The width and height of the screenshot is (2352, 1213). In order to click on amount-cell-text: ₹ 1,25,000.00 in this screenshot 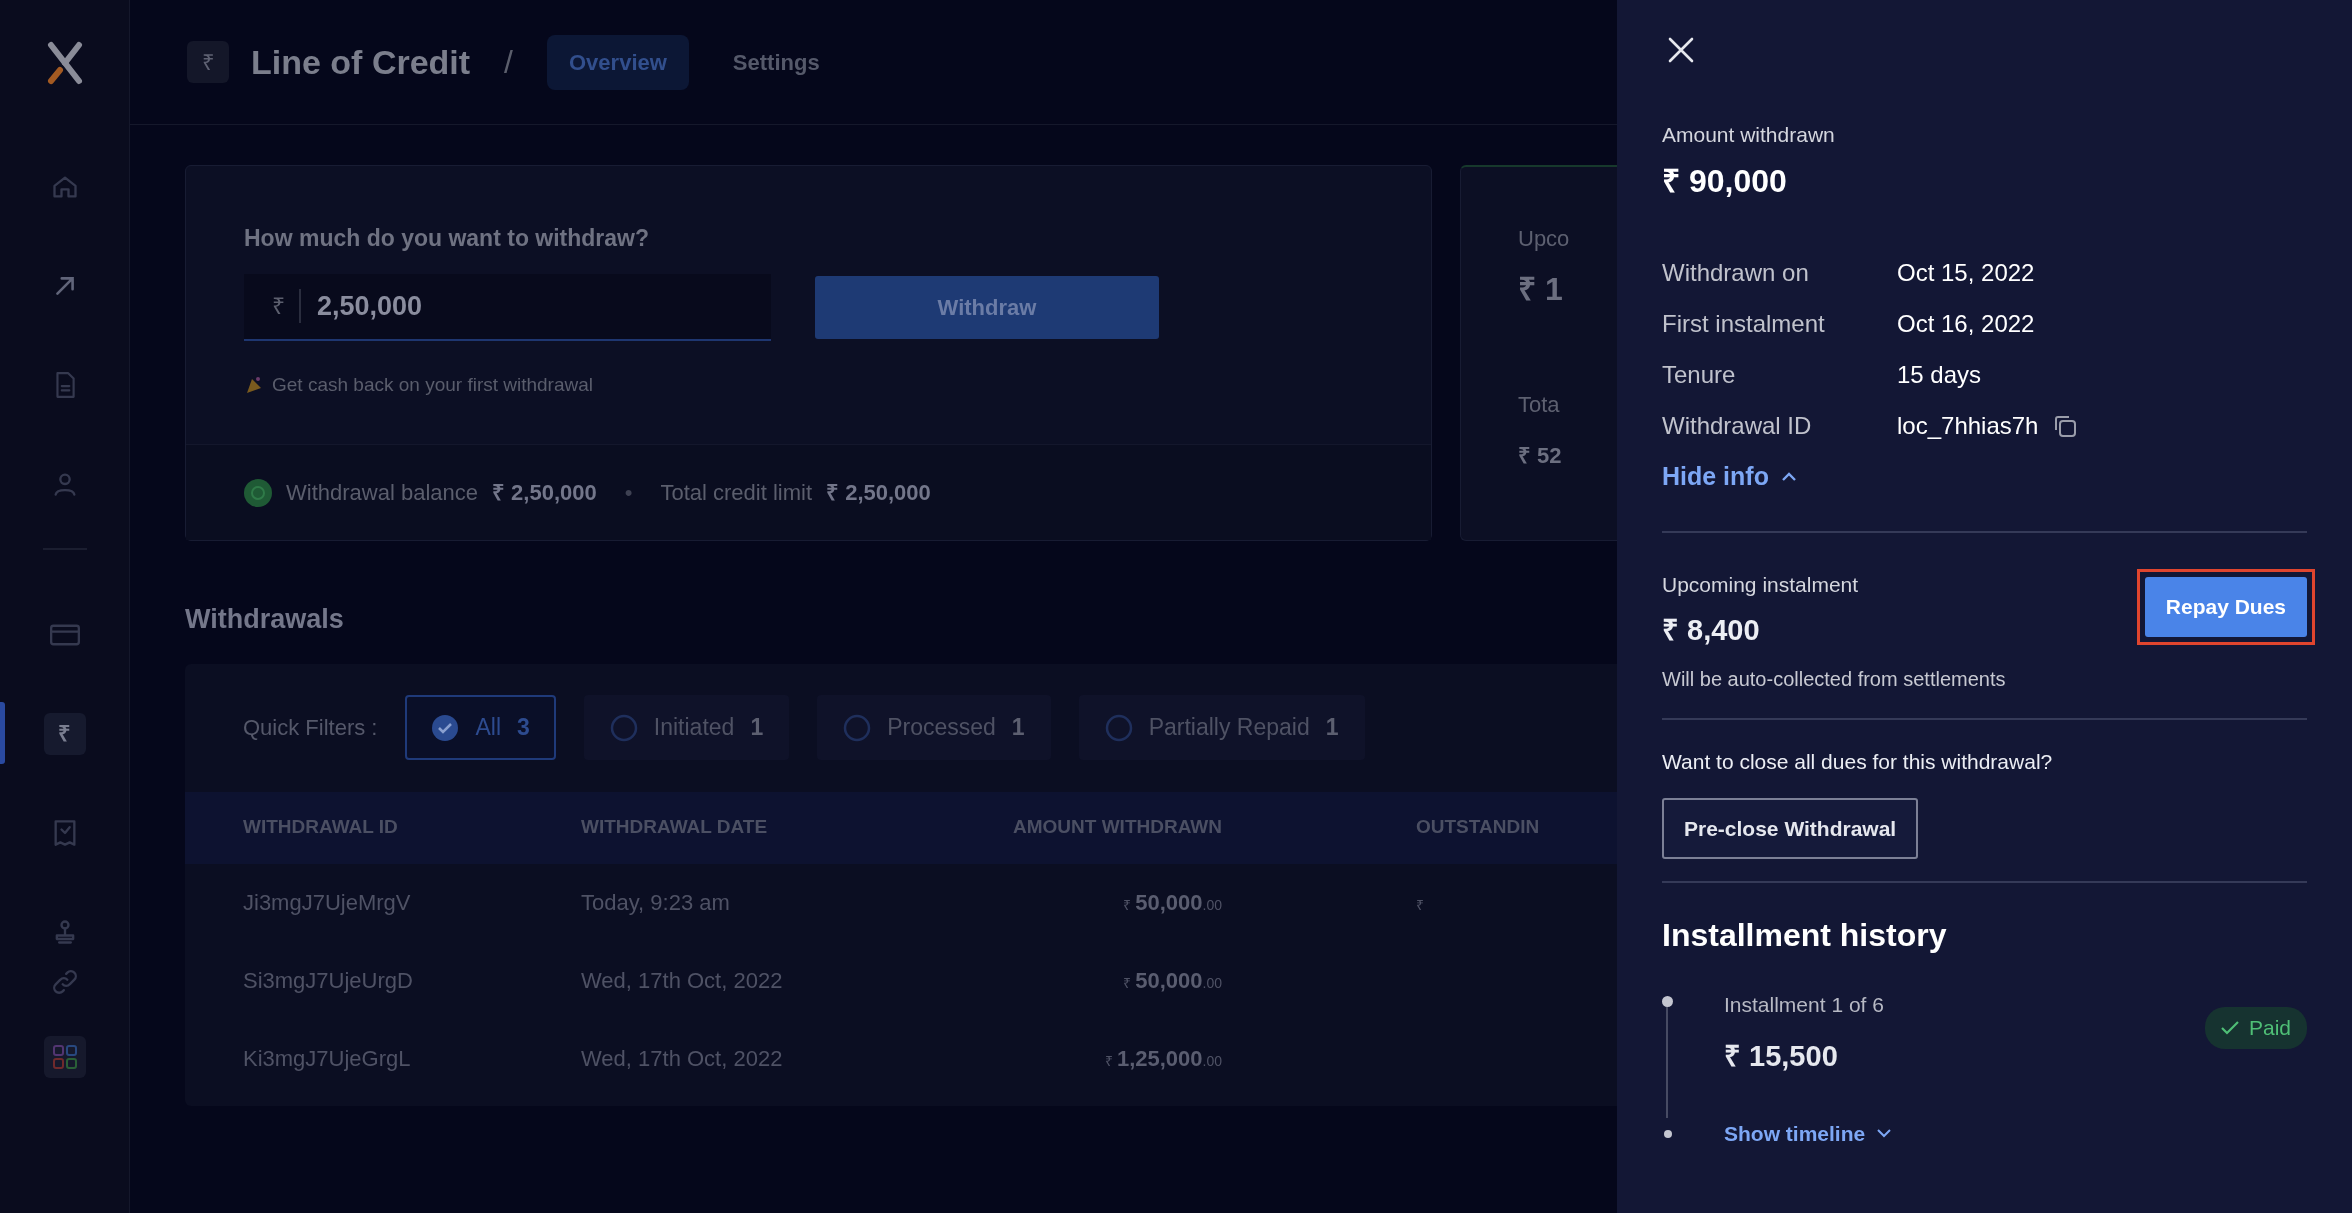, I will do `click(1163, 1059)`.